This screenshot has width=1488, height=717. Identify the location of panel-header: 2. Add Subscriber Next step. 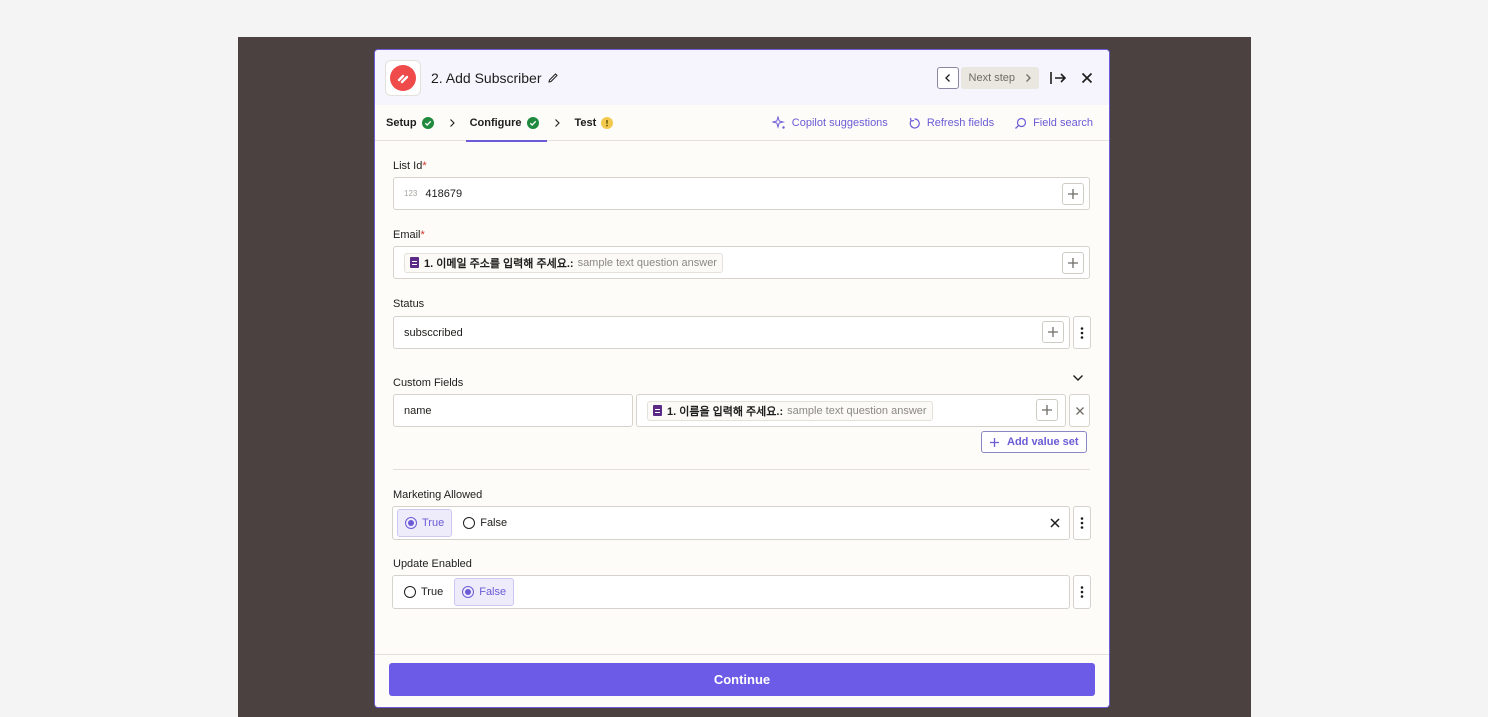
(742, 77).